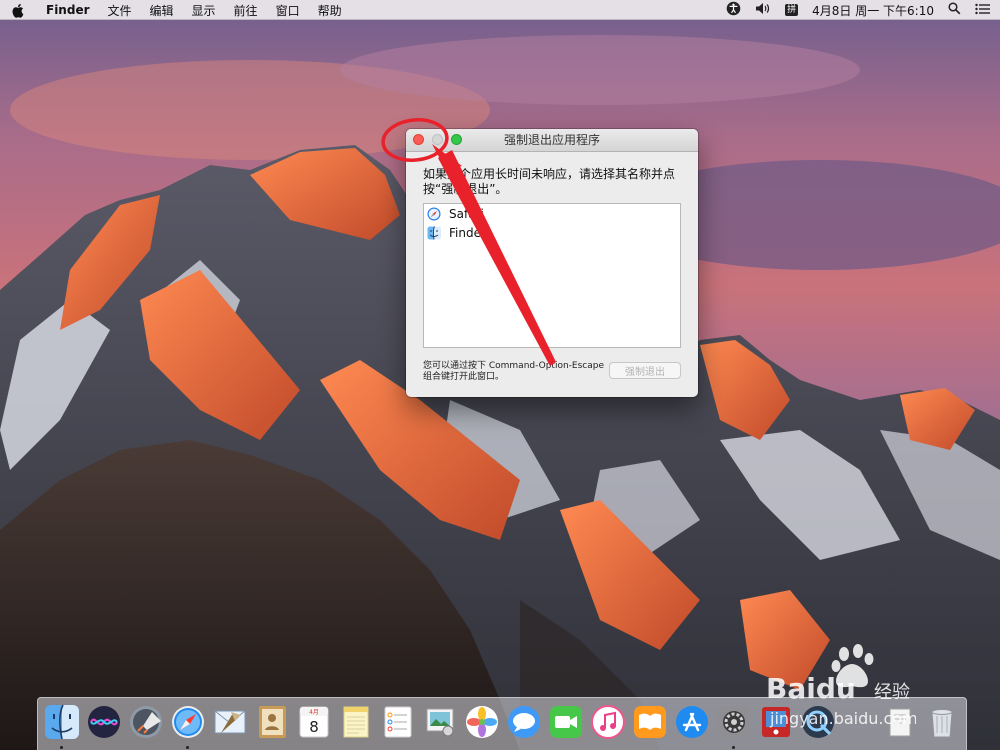 This screenshot has width=1000, height=750. I want to click on dock-item-launchpad, so click(146, 724).